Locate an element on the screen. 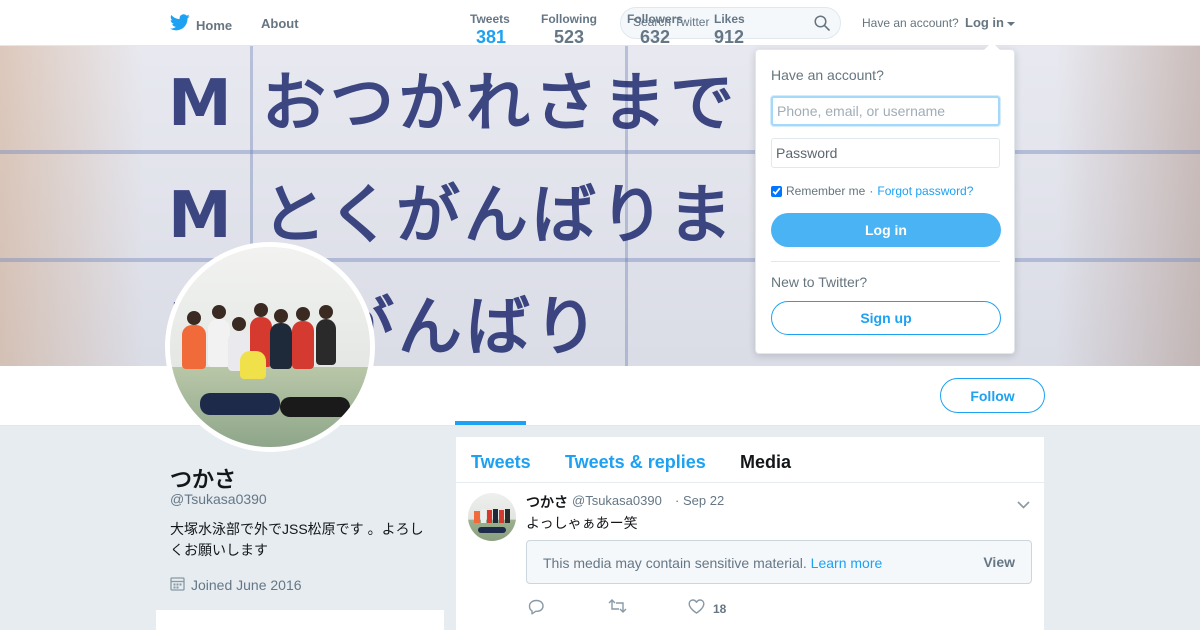  profile-avatar is located at coordinates (270, 347).